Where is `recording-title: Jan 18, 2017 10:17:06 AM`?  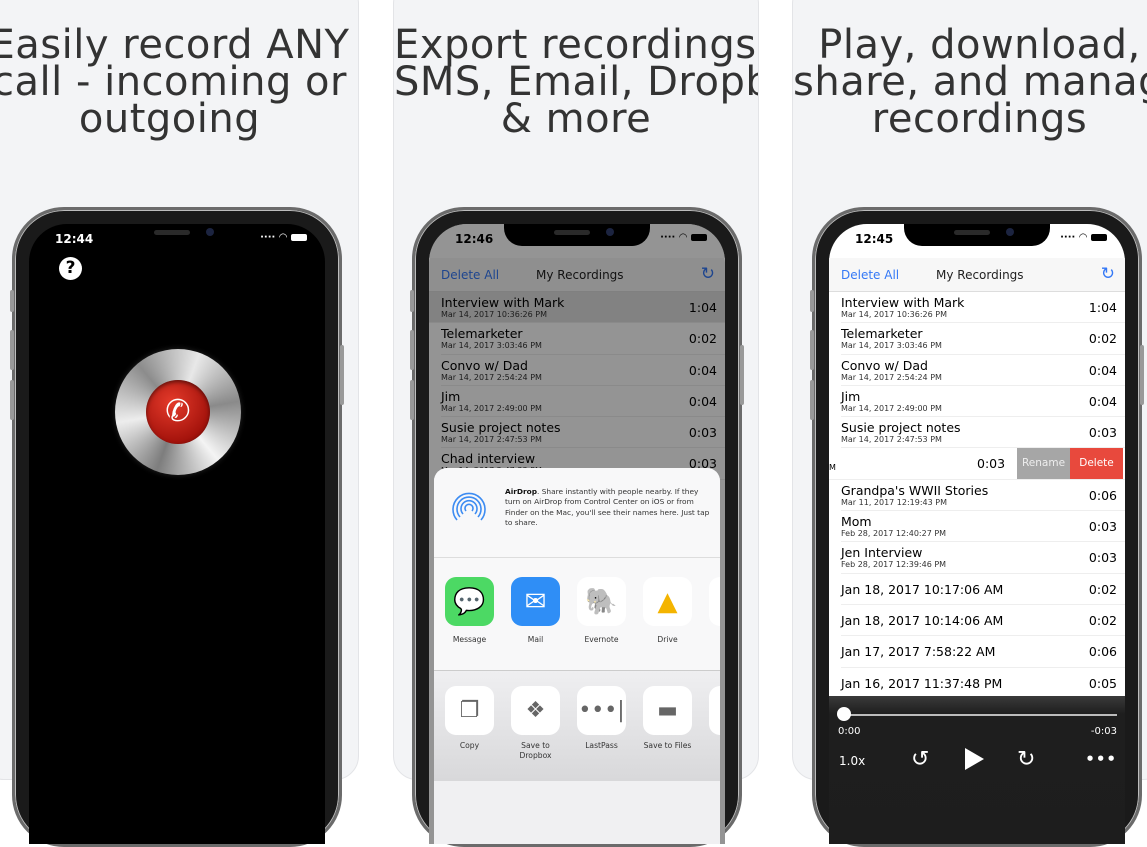 recording-title: Jan 18, 2017 10:17:06 AM is located at coordinates (922, 589).